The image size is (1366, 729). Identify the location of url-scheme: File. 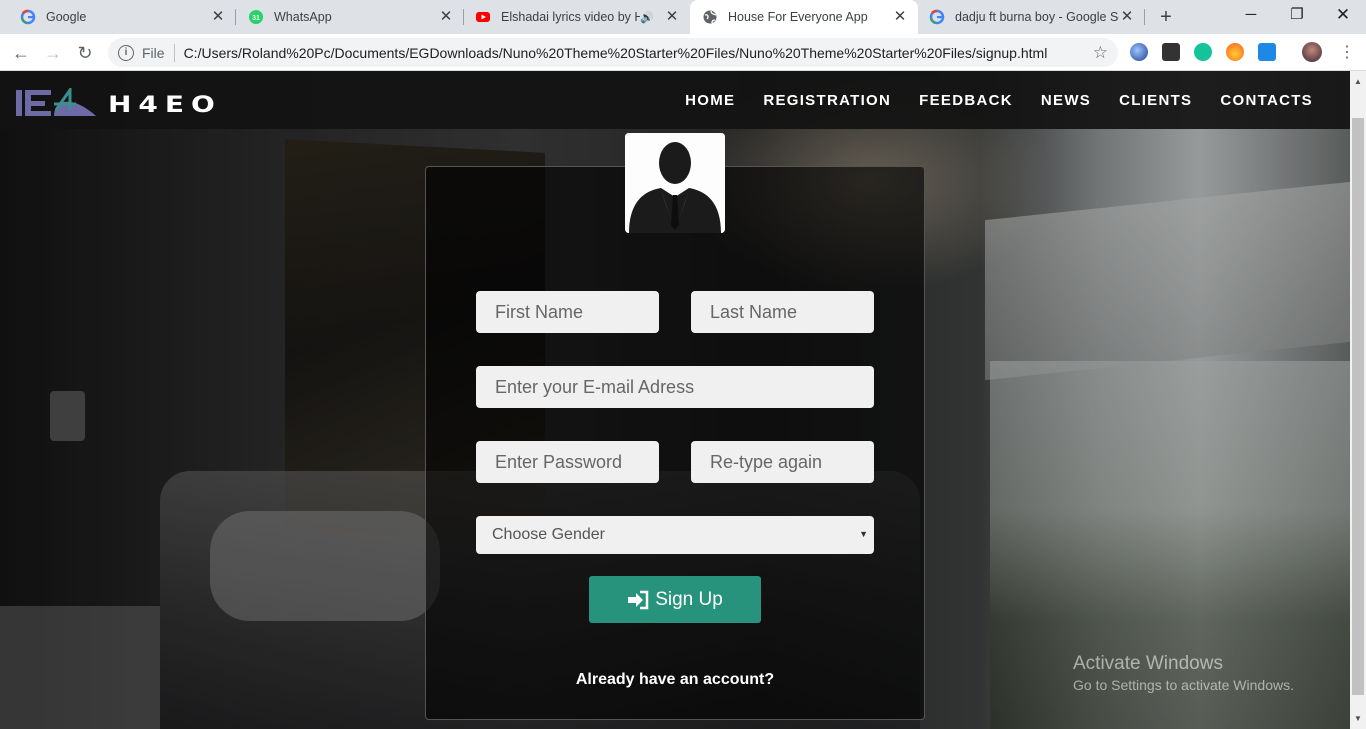
(153, 52).